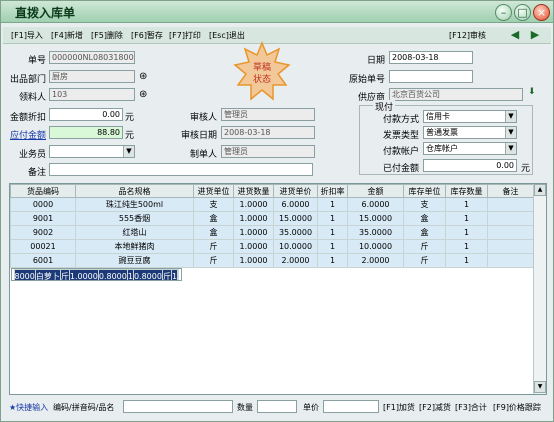  Describe the element at coordinates (25, 134) in the screenshot. I see `payable-link: 应付金额` at that location.